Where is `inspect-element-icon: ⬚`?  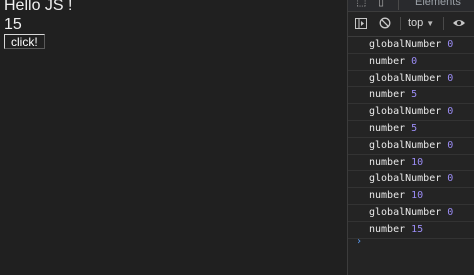 inspect-element-icon: ⬚ is located at coordinates (361, 4).